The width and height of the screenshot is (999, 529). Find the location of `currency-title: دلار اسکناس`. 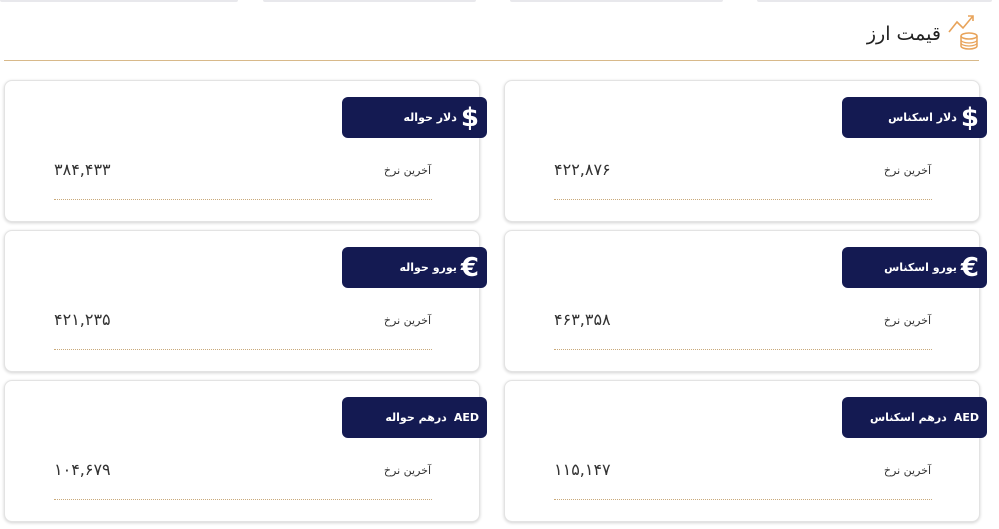

currency-title: دلار اسکناس is located at coordinates (922, 117).